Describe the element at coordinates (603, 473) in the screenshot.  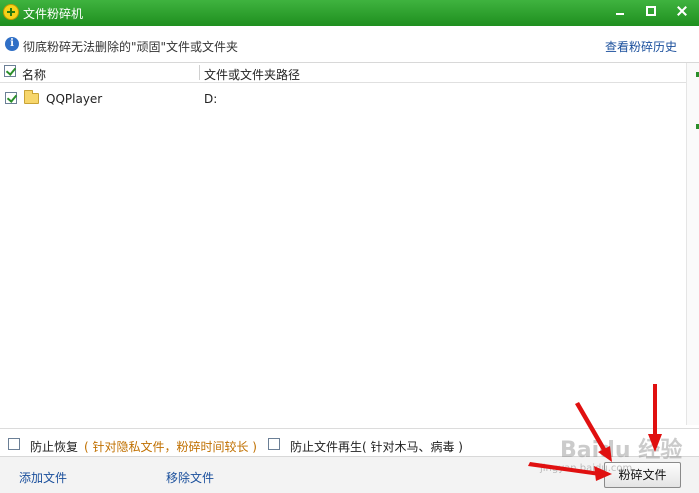
I see `arrow-left-head` at that location.